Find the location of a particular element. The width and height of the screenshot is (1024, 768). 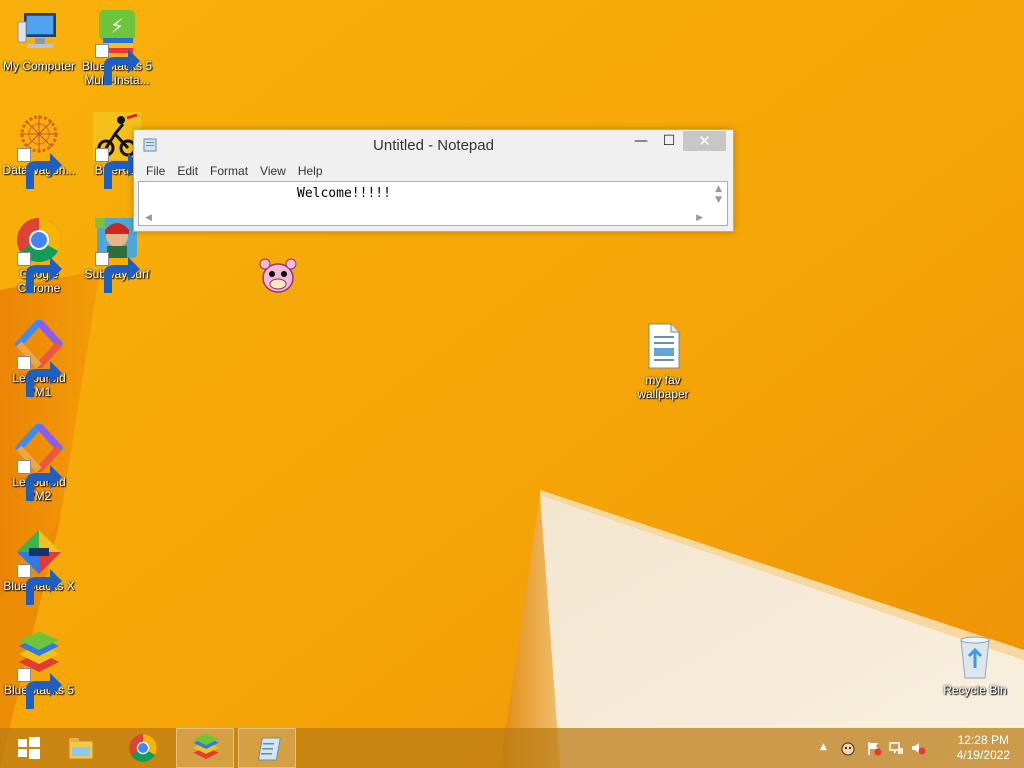

desktop-icon-my-fav-wallpaper: my fav wallpaper is located at coordinates (663, 361).